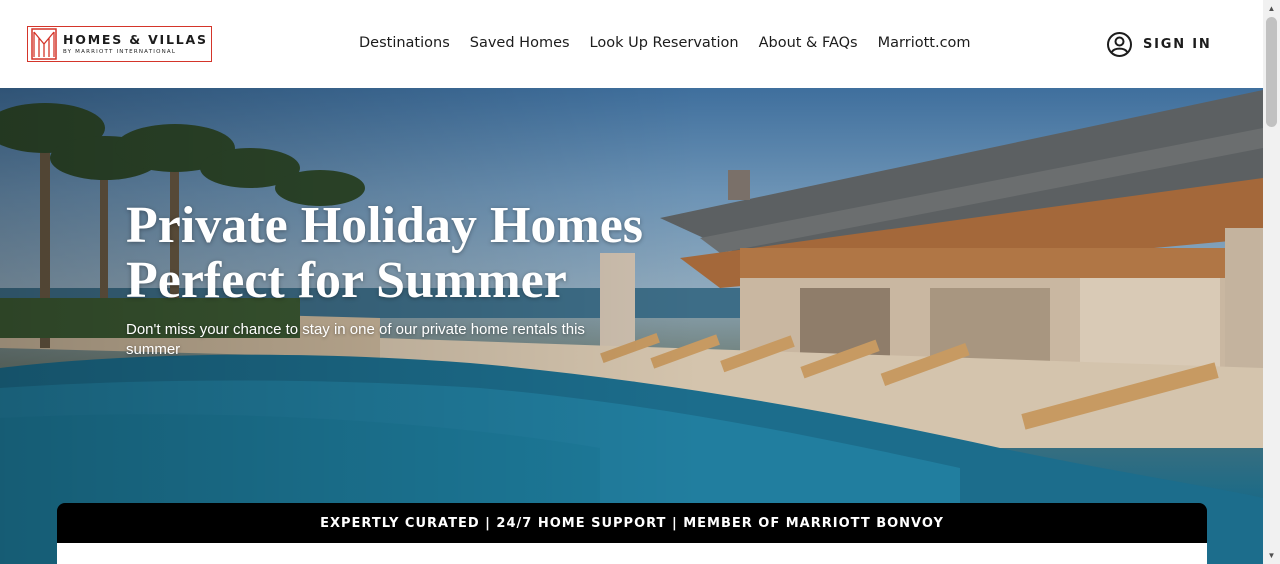 The height and width of the screenshot is (564, 1280). I want to click on brand-monogram-icon, so click(44, 44).